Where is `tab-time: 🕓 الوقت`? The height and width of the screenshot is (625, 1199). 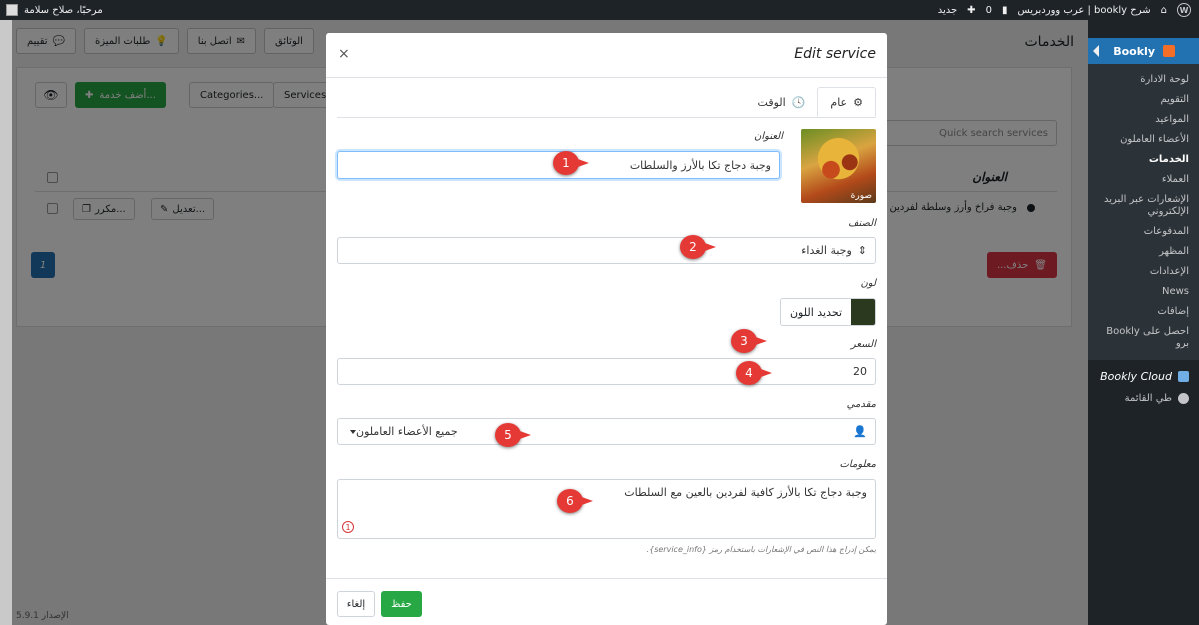
tab-time: 🕓 الوقت is located at coordinates (782, 102).